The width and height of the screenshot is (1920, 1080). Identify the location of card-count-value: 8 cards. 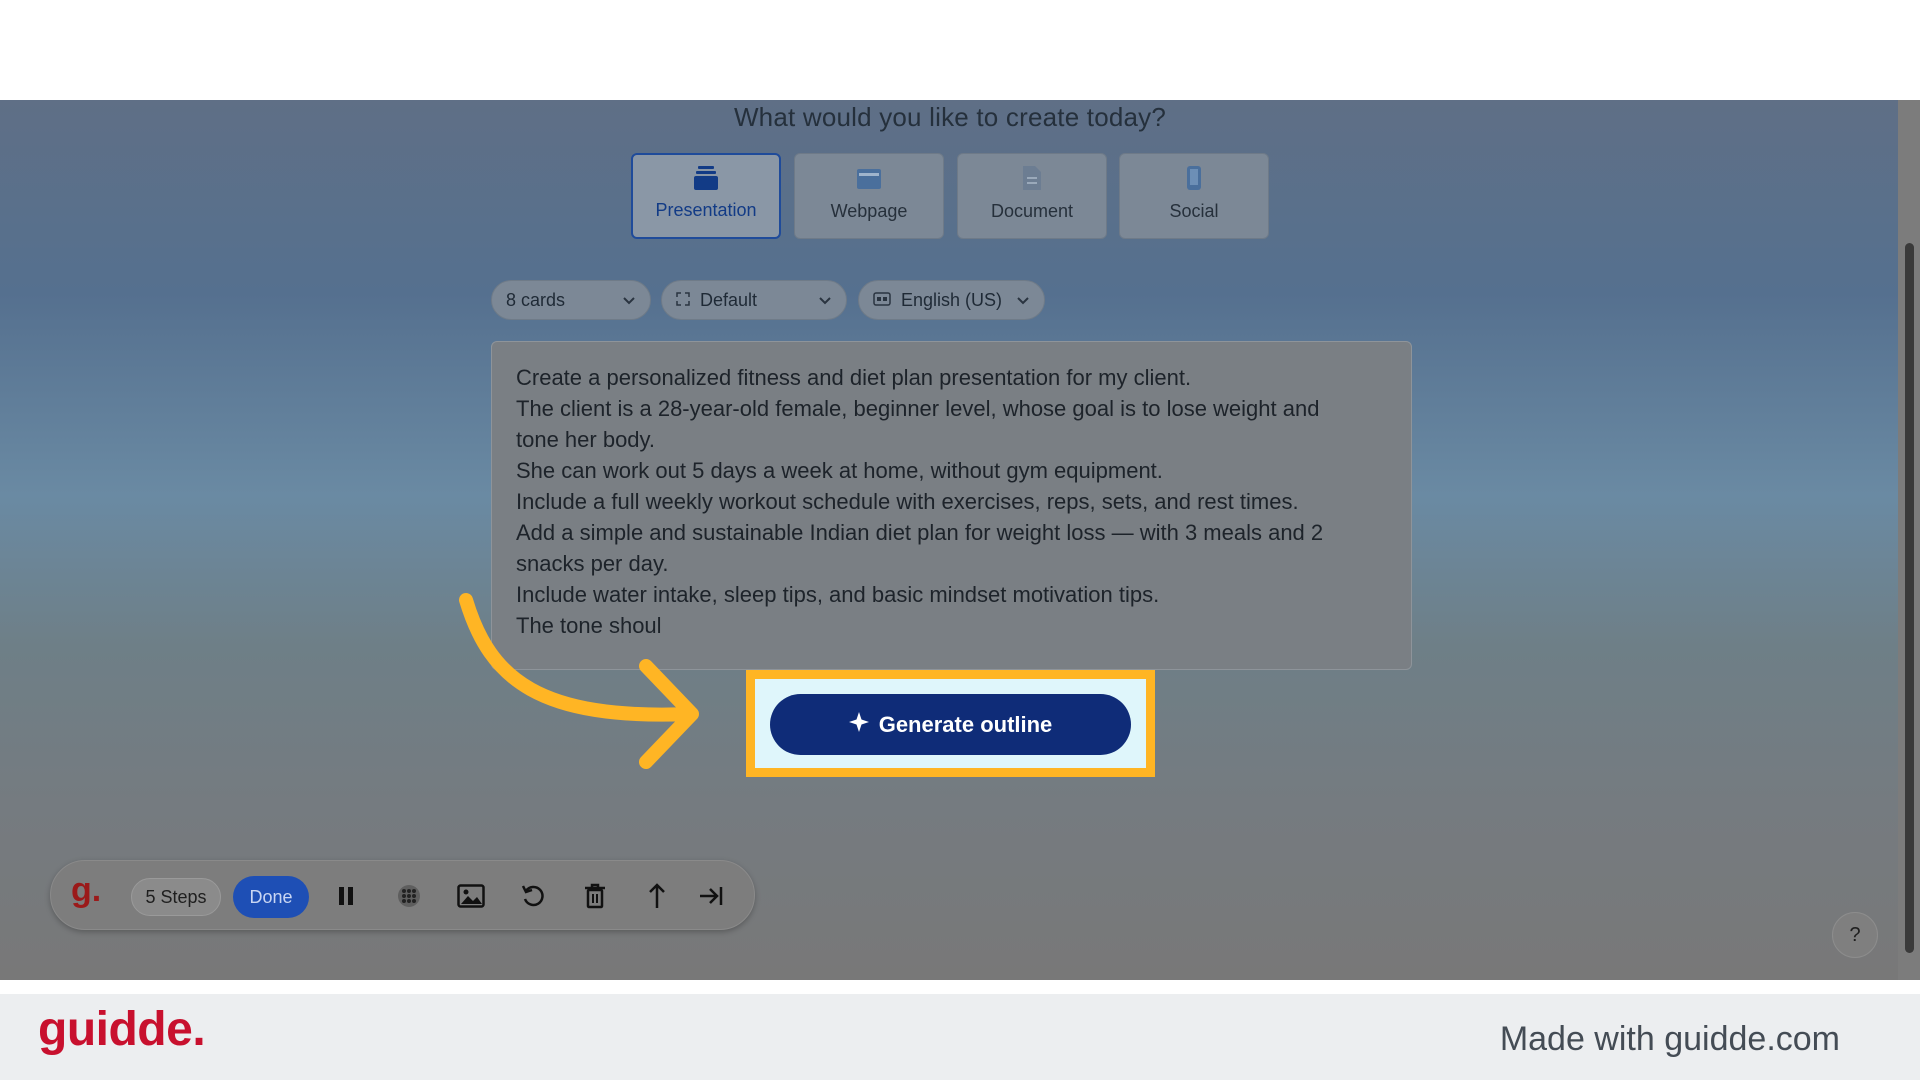
(536, 299).